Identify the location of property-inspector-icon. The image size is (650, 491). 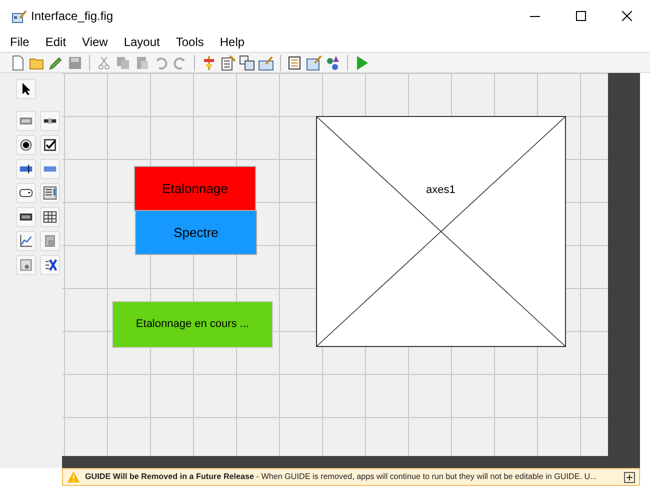
(295, 62).